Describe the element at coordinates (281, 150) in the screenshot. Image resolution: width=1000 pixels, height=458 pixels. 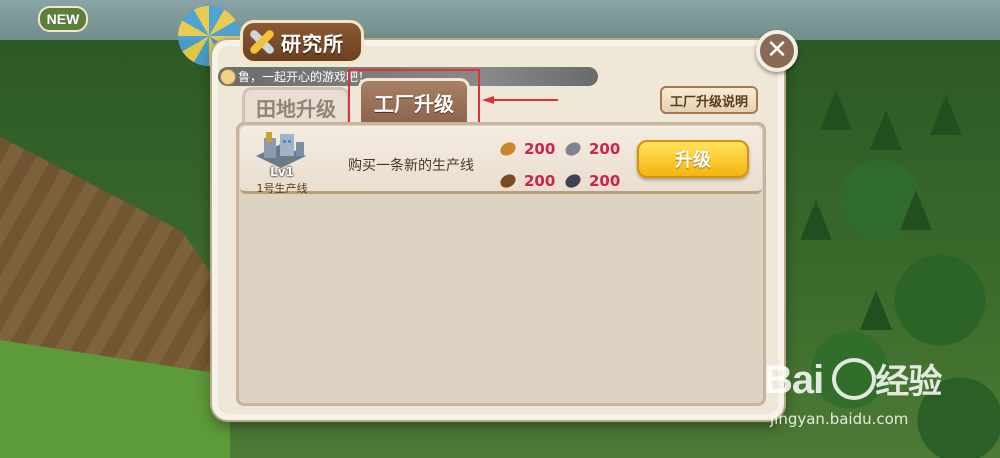
I see `factory-icon` at that location.